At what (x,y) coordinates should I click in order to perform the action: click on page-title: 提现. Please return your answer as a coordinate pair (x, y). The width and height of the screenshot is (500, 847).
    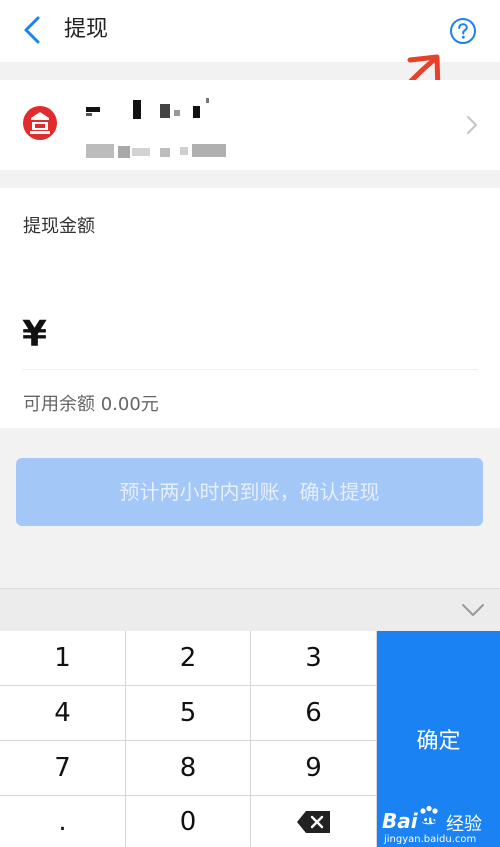
    Looking at the image, I should click on (86, 29).